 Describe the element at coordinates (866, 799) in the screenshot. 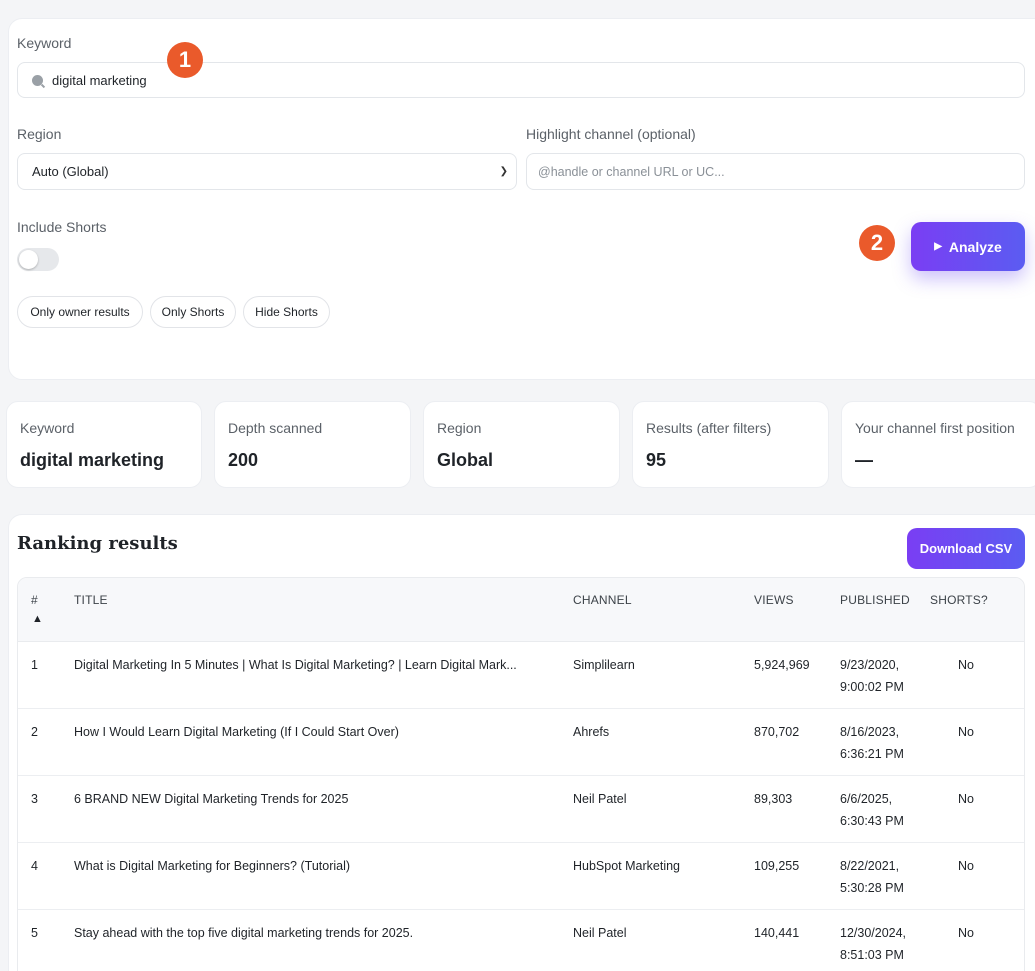

I see `cell-published-date: 6/6/2025,` at that location.